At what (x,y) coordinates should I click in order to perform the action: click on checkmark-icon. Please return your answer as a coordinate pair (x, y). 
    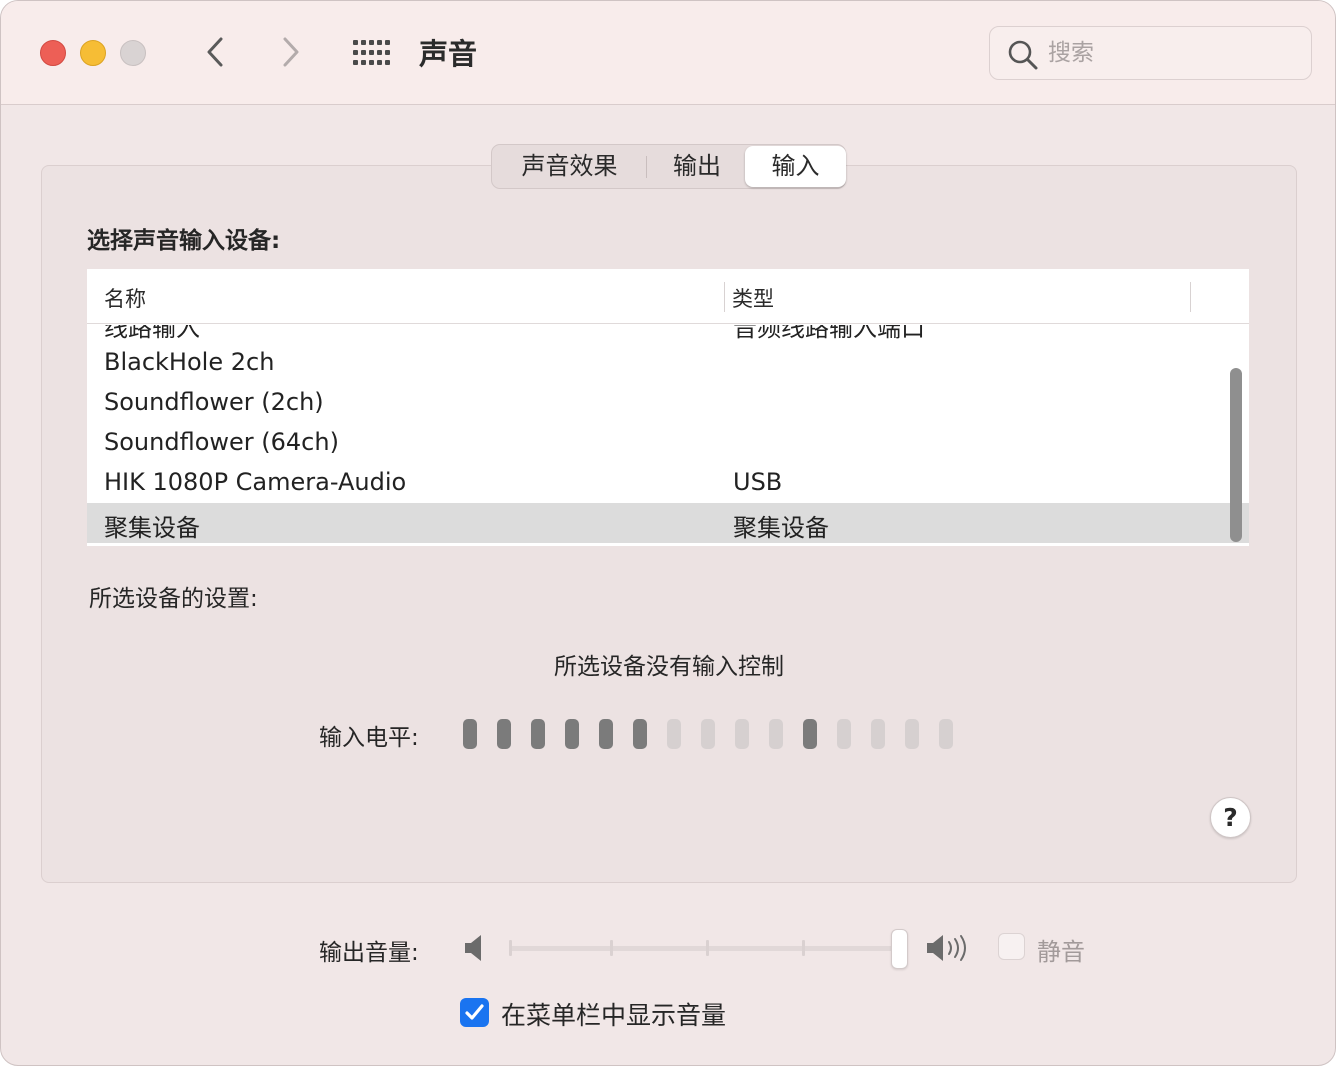
    Looking at the image, I should click on (474, 1012).